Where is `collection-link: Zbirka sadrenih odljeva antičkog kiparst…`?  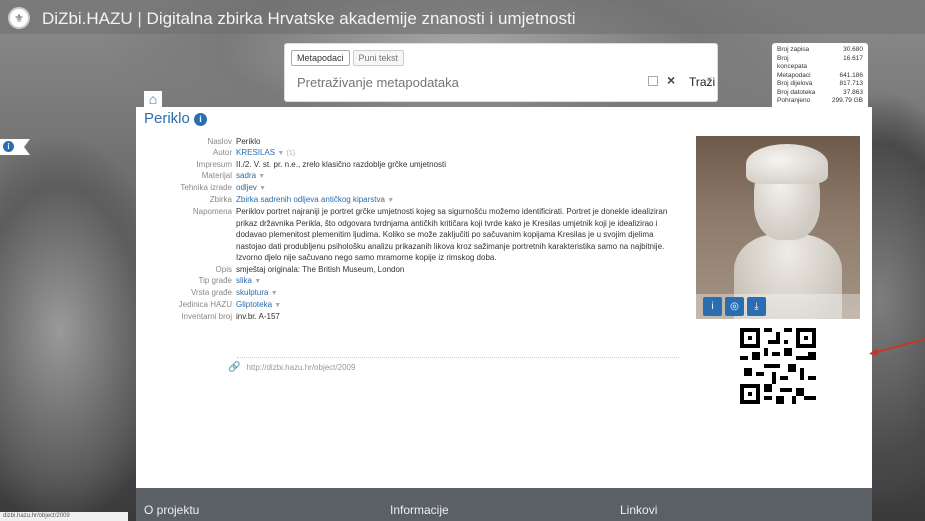 collection-link: Zbirka sadrenih odljeva antičkog kiparst… is located at coordinates (310, 199).